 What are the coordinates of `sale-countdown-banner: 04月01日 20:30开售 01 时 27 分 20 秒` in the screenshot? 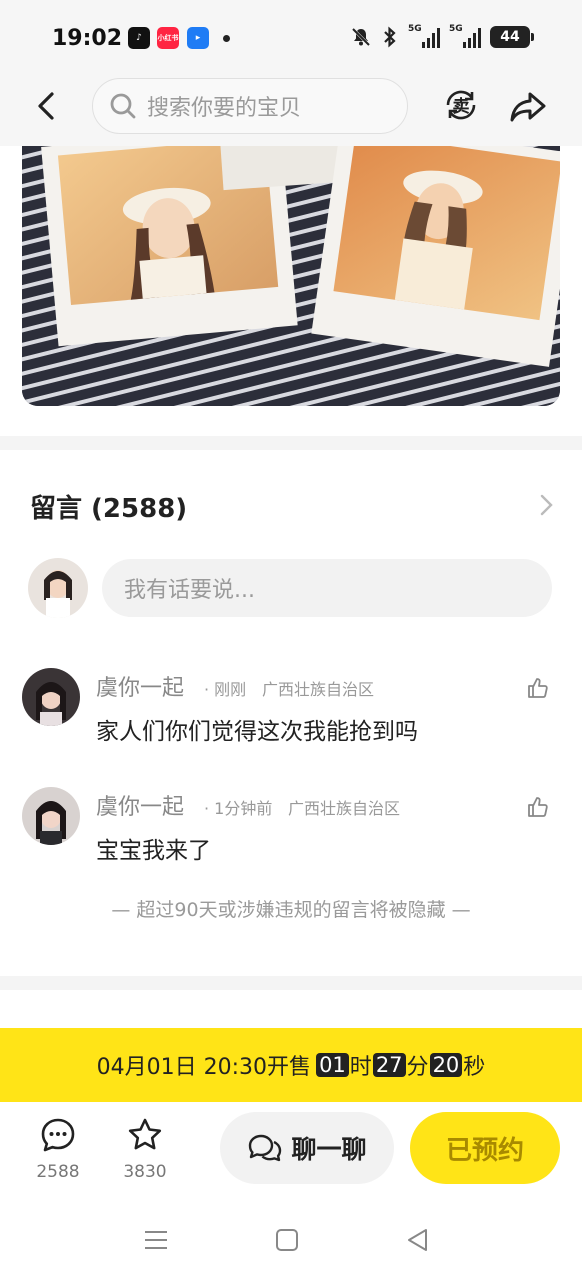 It's located at (291, 1065).